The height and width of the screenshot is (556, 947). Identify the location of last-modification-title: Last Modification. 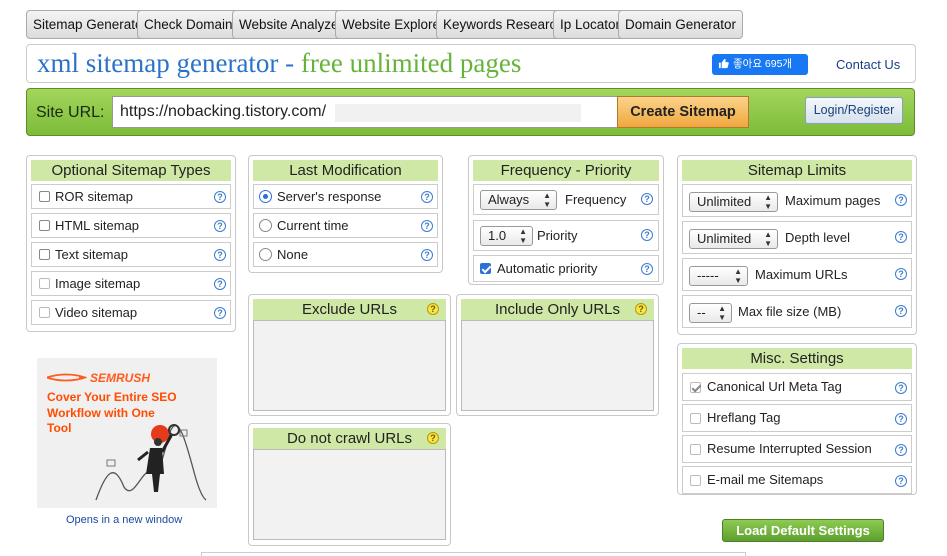
(345, 170).